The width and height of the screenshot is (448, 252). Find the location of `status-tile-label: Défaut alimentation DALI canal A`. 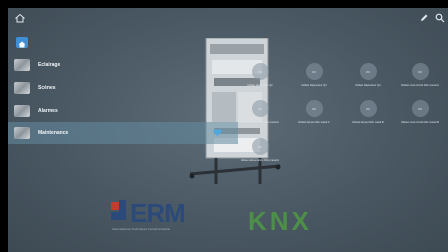

status-tile-label: Défaut alimentation DALI canal A is located at coordinates (260, 160).